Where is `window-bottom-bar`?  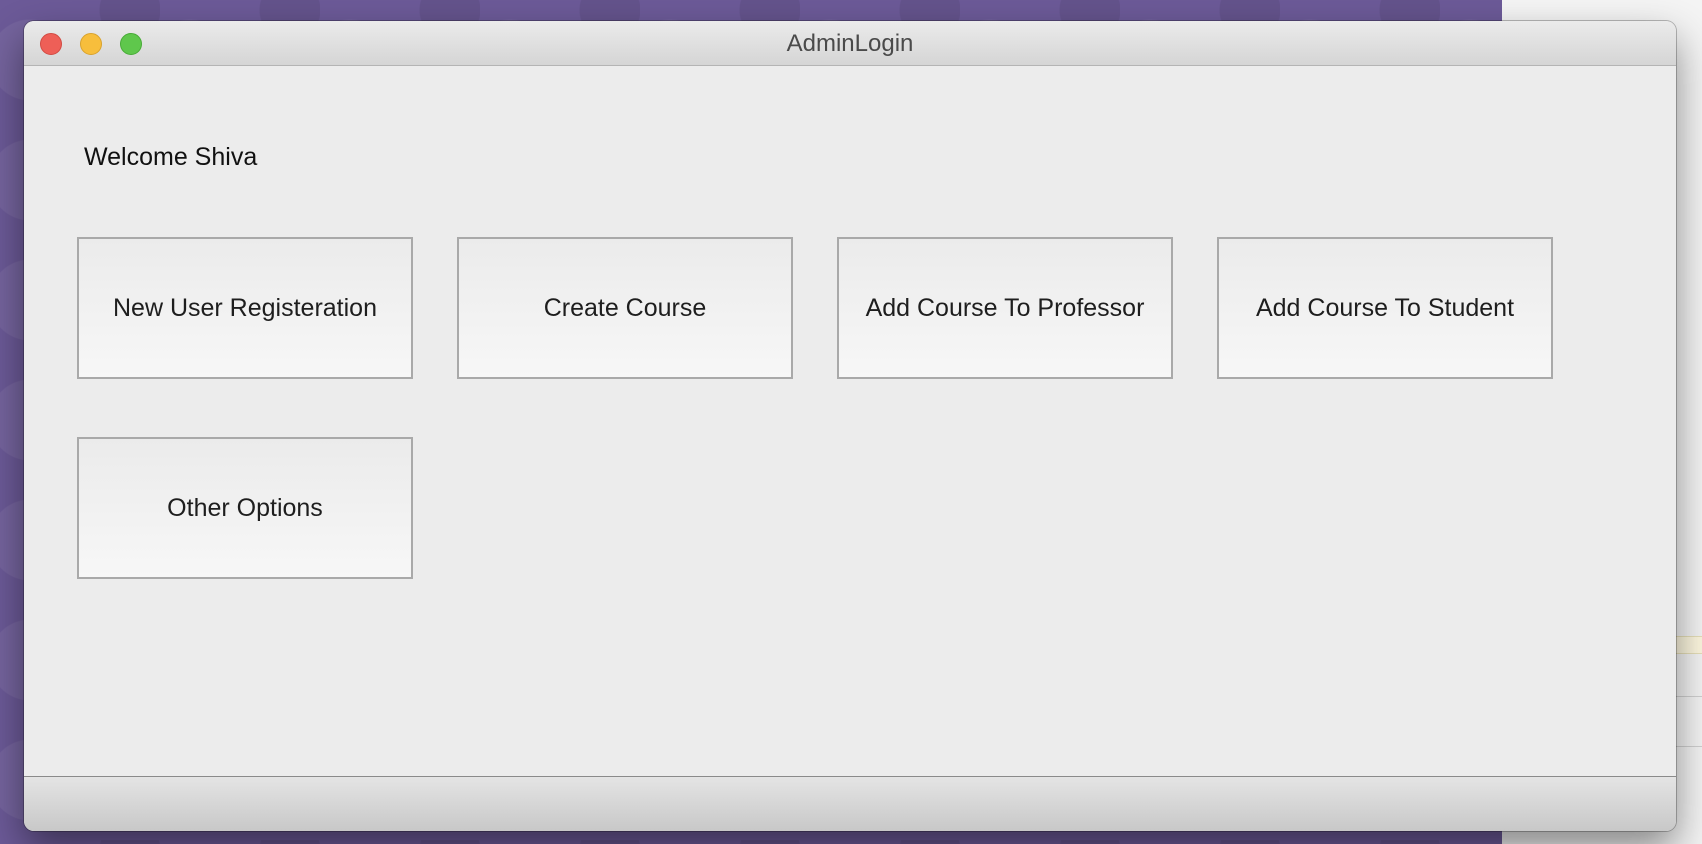 window-bottom-bar is located at coordinates (850, 803).